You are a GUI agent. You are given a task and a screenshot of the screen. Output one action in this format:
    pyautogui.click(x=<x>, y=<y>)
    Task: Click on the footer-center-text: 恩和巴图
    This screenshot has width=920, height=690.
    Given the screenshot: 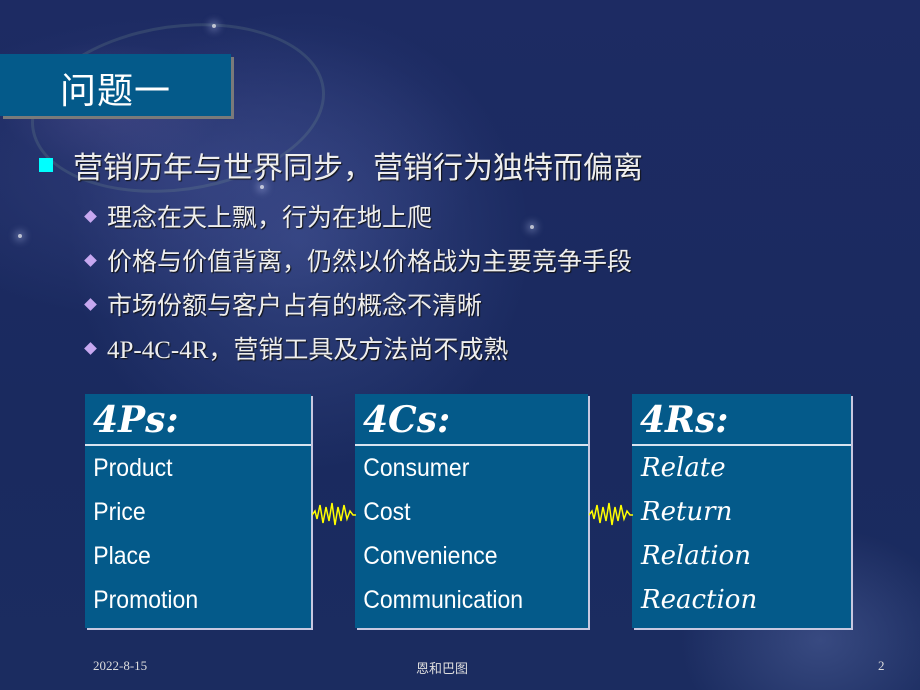 What is the action you would take?
    pyautogui.click(x=442, y=668)
    